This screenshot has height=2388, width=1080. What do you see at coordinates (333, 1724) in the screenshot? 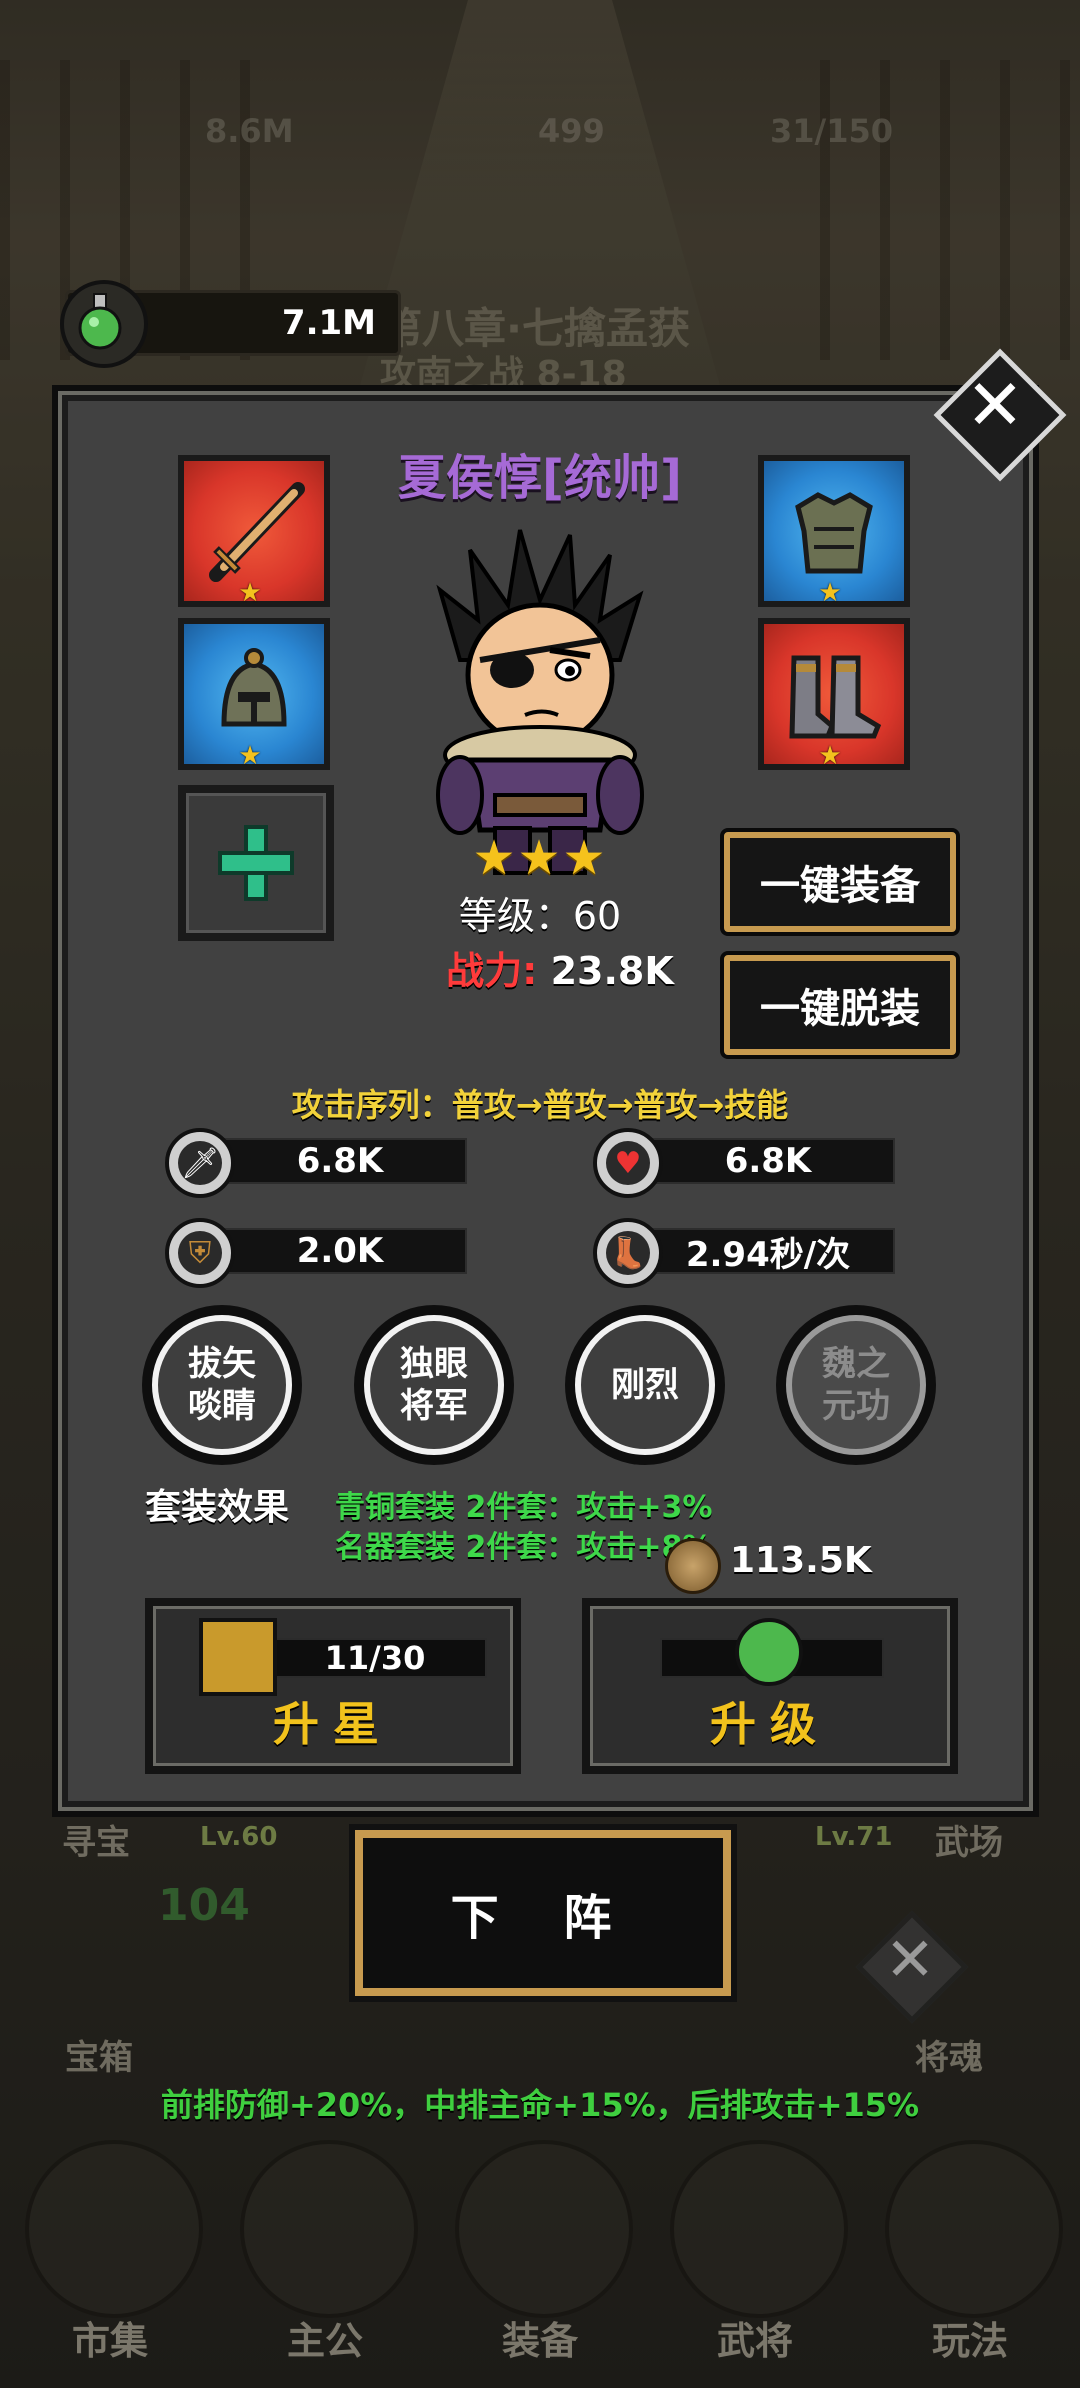
I see `star-up-label: 升星` at bounding box center [333, 1724].